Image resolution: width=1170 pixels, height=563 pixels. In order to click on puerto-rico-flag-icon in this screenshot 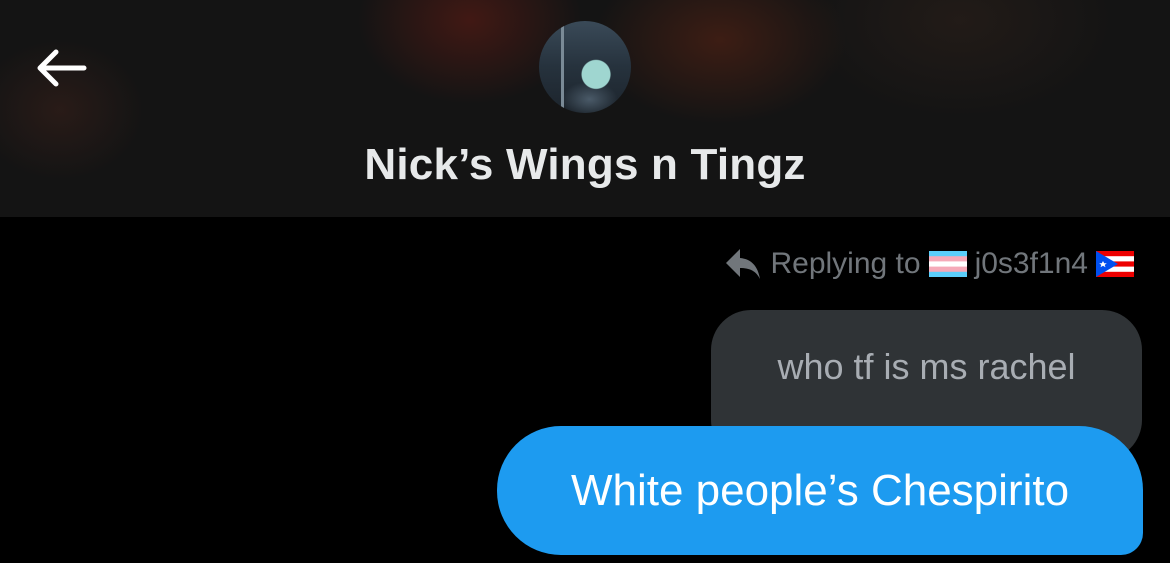, I will do `click(1115, 264)`.